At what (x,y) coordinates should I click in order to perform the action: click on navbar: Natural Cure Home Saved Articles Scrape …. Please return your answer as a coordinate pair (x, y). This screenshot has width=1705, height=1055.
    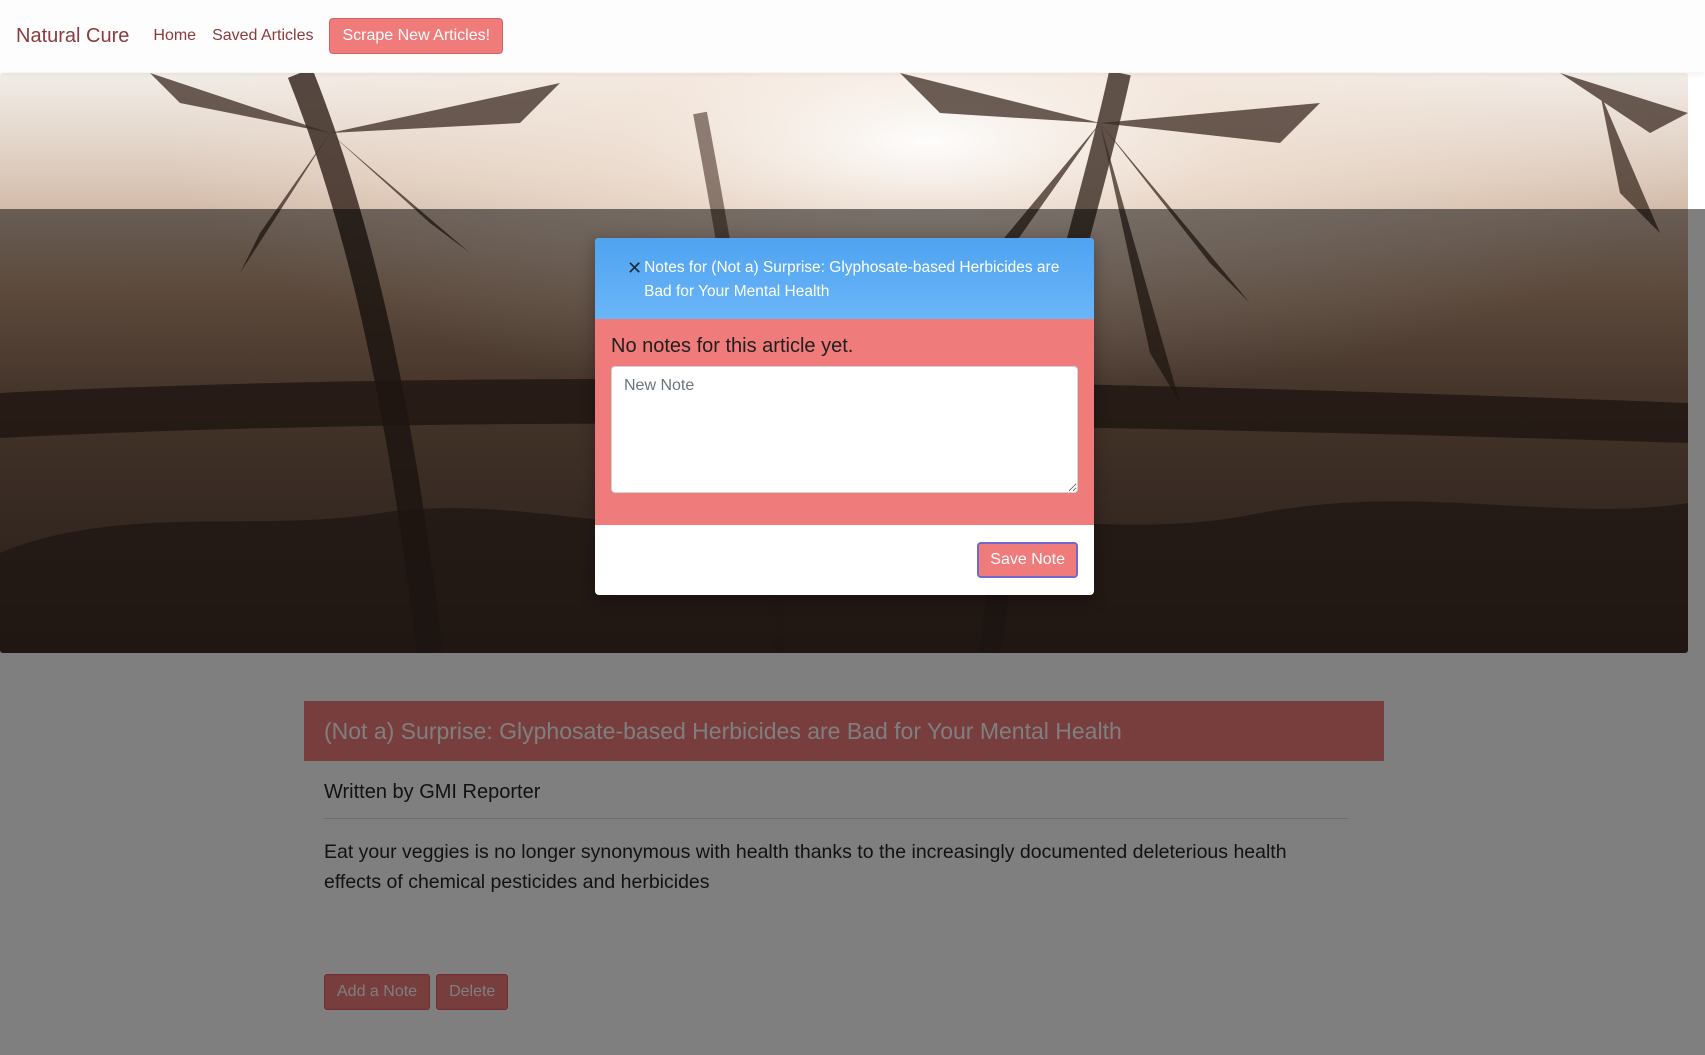
    Looking at the image, I should click on (852, 36).